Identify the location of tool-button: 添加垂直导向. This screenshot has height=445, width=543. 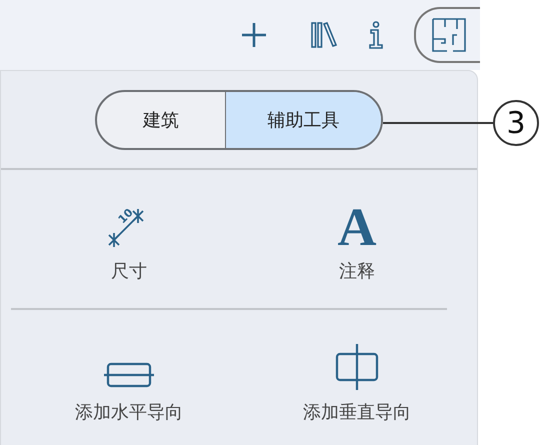
(357, 377).